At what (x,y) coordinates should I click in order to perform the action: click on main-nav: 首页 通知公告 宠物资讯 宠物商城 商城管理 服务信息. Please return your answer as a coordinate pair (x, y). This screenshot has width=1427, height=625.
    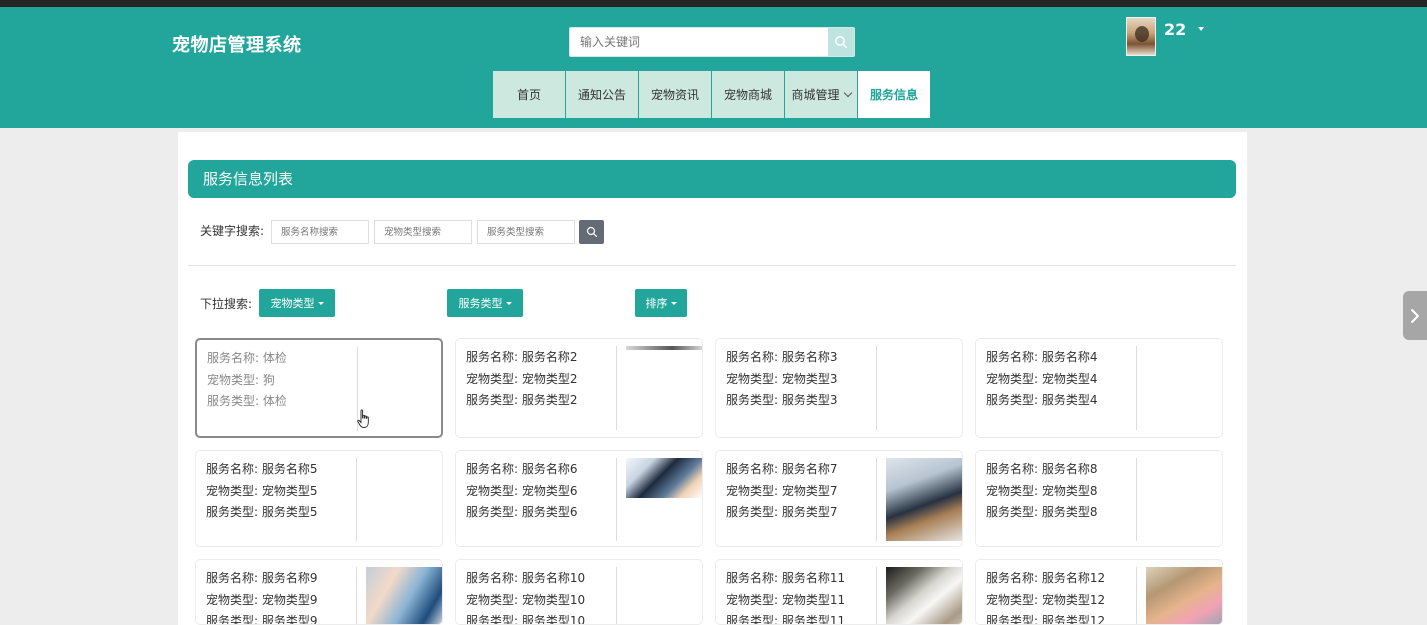
    Looking at the image, I should click on (712, 94).